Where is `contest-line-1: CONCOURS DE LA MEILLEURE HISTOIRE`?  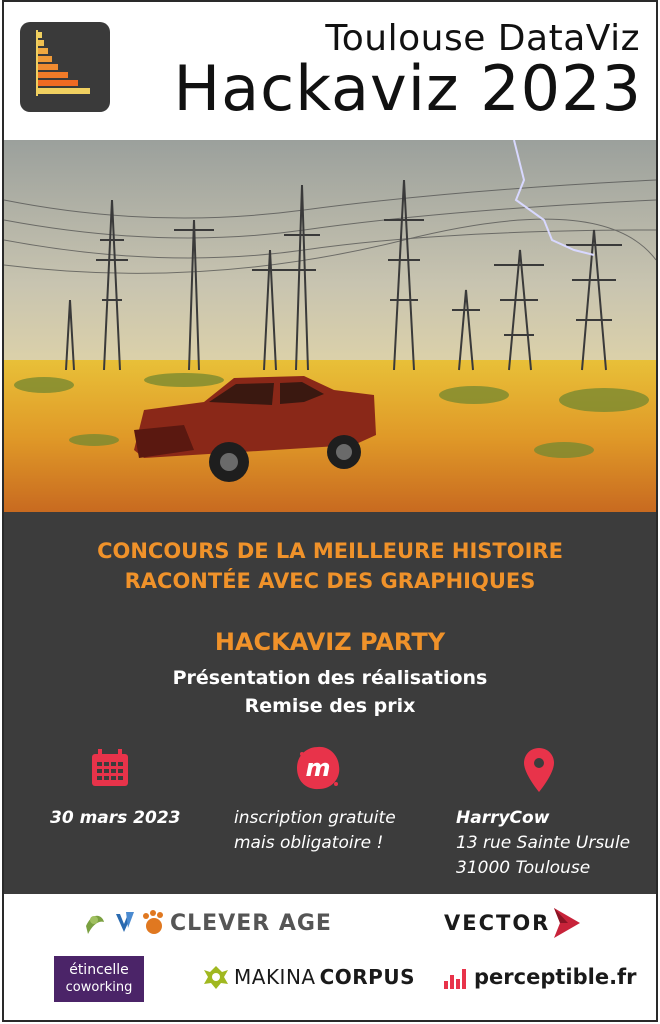 contest-line-1: CONCOURS DE LA MEILLEURE HISTOIRE is located at coordinates (330, 551).